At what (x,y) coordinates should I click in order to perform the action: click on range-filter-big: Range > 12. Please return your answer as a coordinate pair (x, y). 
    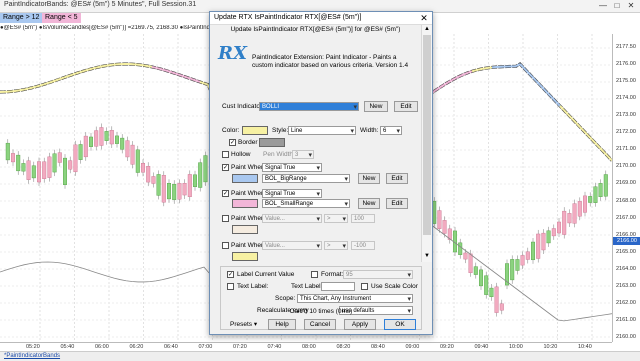
    Looking at the image, I should click on (21, 18).